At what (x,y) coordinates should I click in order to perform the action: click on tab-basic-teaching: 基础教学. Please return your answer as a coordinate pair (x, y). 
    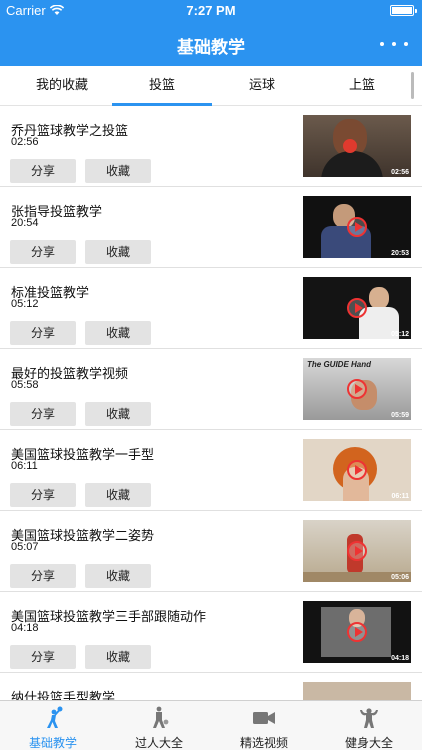
    Looking at the image, I should click on (53, 725).